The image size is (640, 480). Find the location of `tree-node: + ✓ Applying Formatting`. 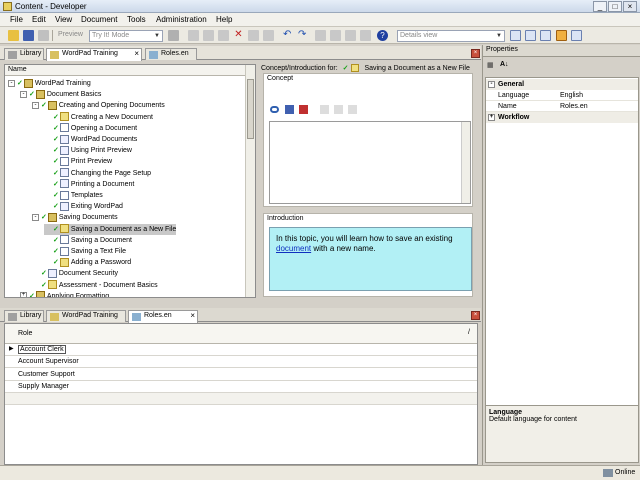

tree-node: + ✓ Applying Formatting is located at coordinates (64, 294).